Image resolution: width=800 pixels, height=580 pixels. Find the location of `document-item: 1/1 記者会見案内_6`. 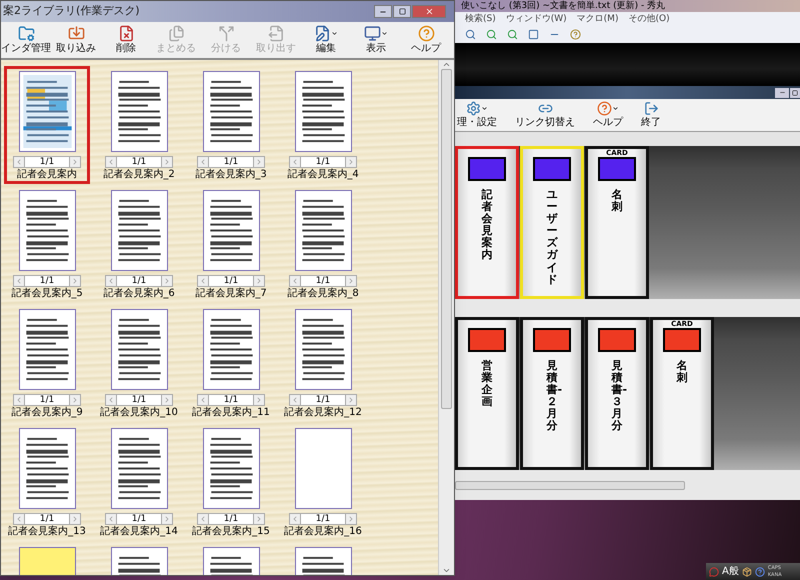

document-item: 1/1 記者会見案内_6 is located at coordinates (139, 244).